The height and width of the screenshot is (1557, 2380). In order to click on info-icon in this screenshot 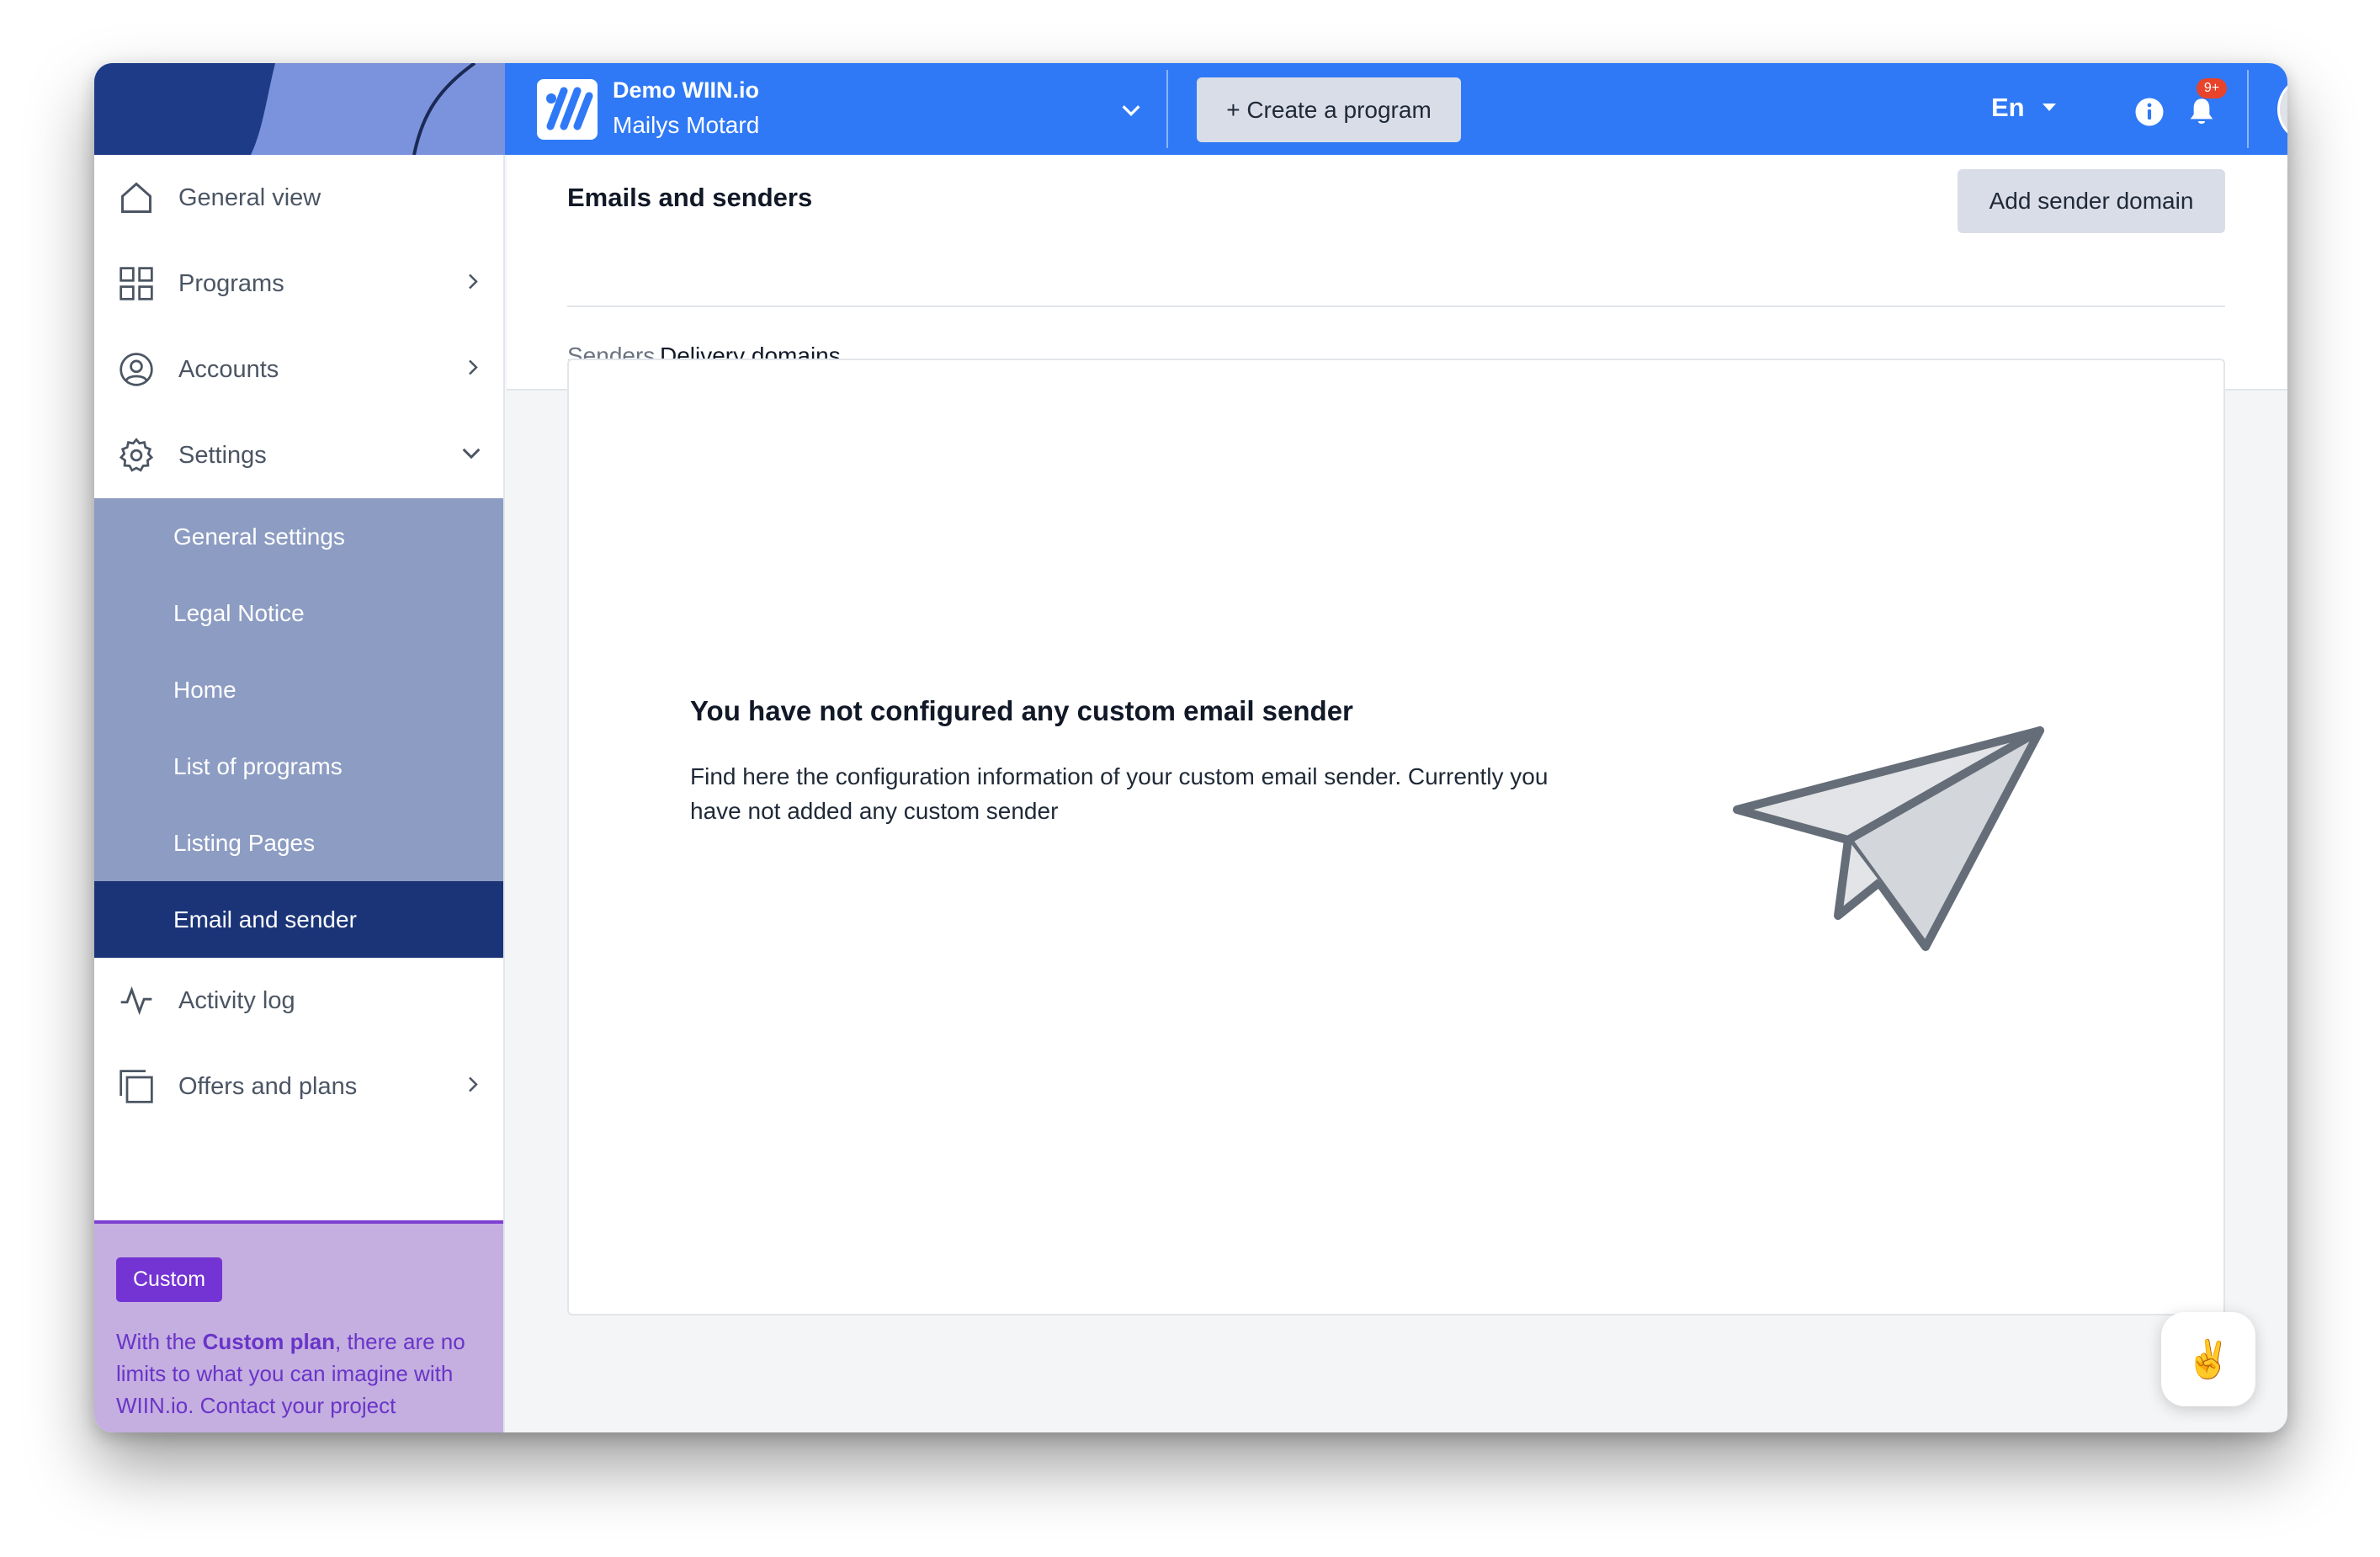, I will do `click(2149, 114)`.